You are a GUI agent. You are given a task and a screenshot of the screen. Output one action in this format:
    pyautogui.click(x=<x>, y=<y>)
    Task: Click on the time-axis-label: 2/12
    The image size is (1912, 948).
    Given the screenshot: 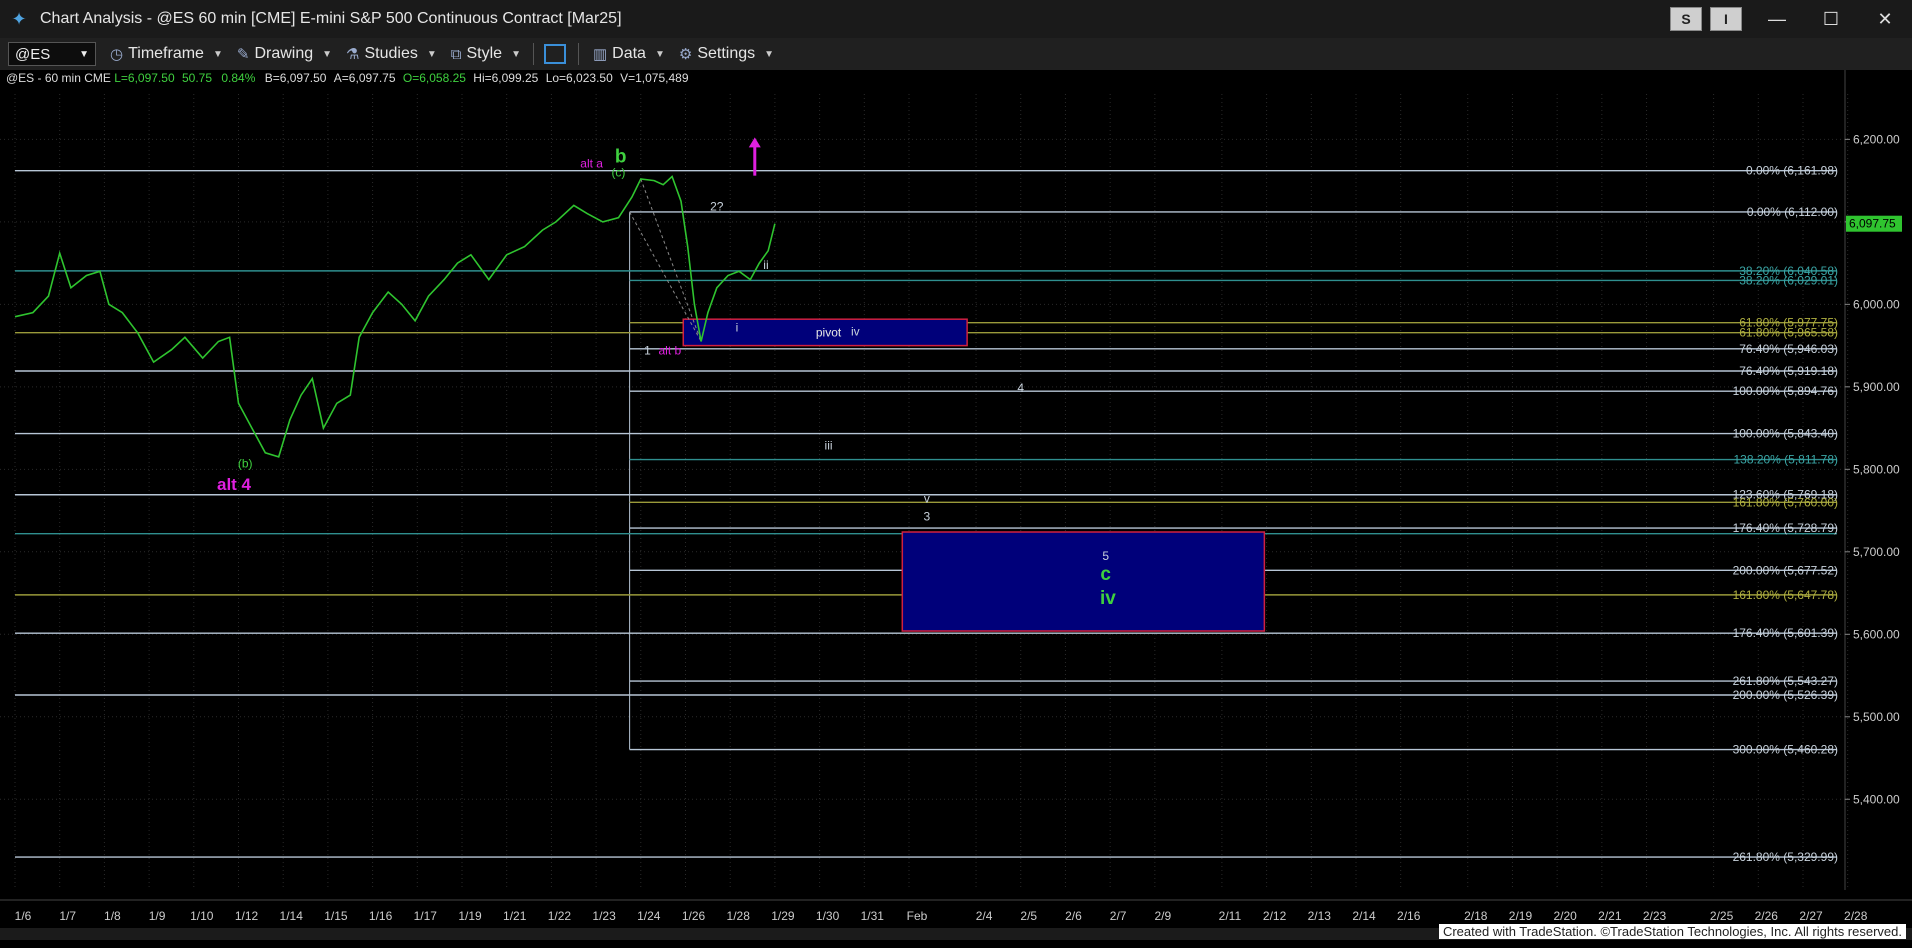 What is the action you would take?
    pyautogui.click(x=1275, y=916)
    